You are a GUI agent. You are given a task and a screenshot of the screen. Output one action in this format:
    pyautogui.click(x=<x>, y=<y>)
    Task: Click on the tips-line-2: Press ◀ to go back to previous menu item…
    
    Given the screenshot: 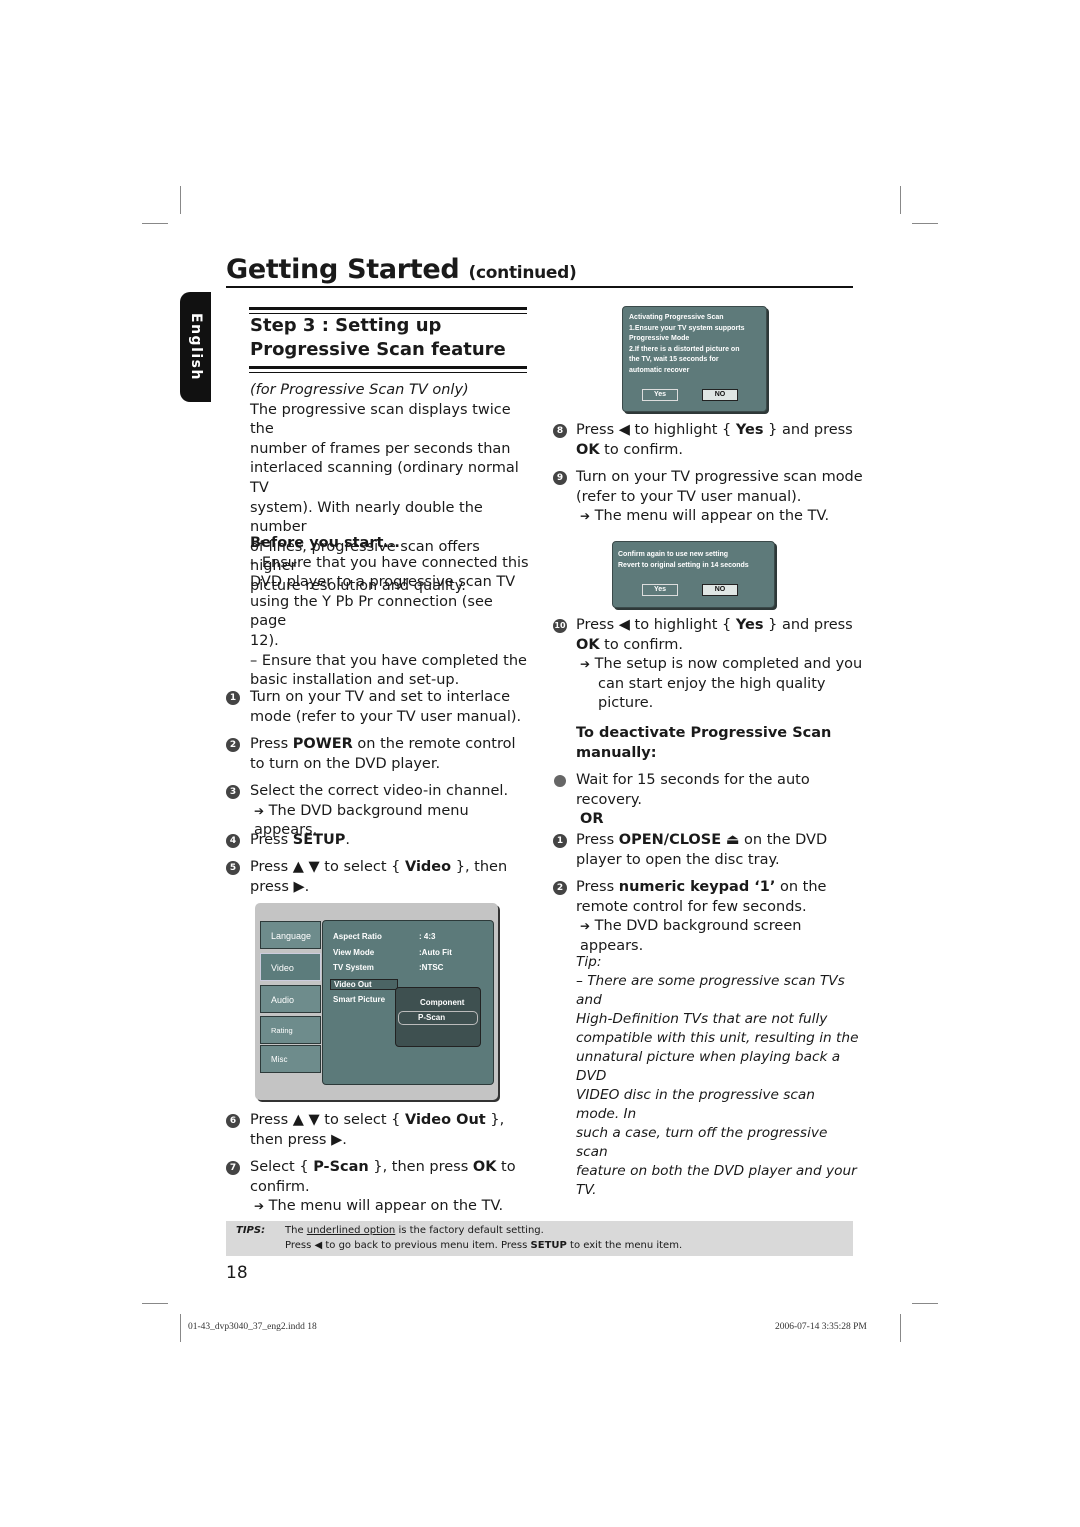 What is the action you would take?
    pyautogui.click(x=483, y=1245)
    